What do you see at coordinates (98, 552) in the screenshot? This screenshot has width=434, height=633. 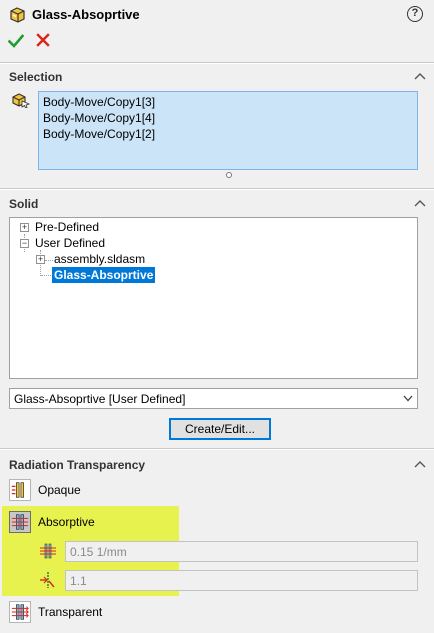 I see `absorption-coefficient-value: 0.15 1/mm` at bounding box center [98, 552].